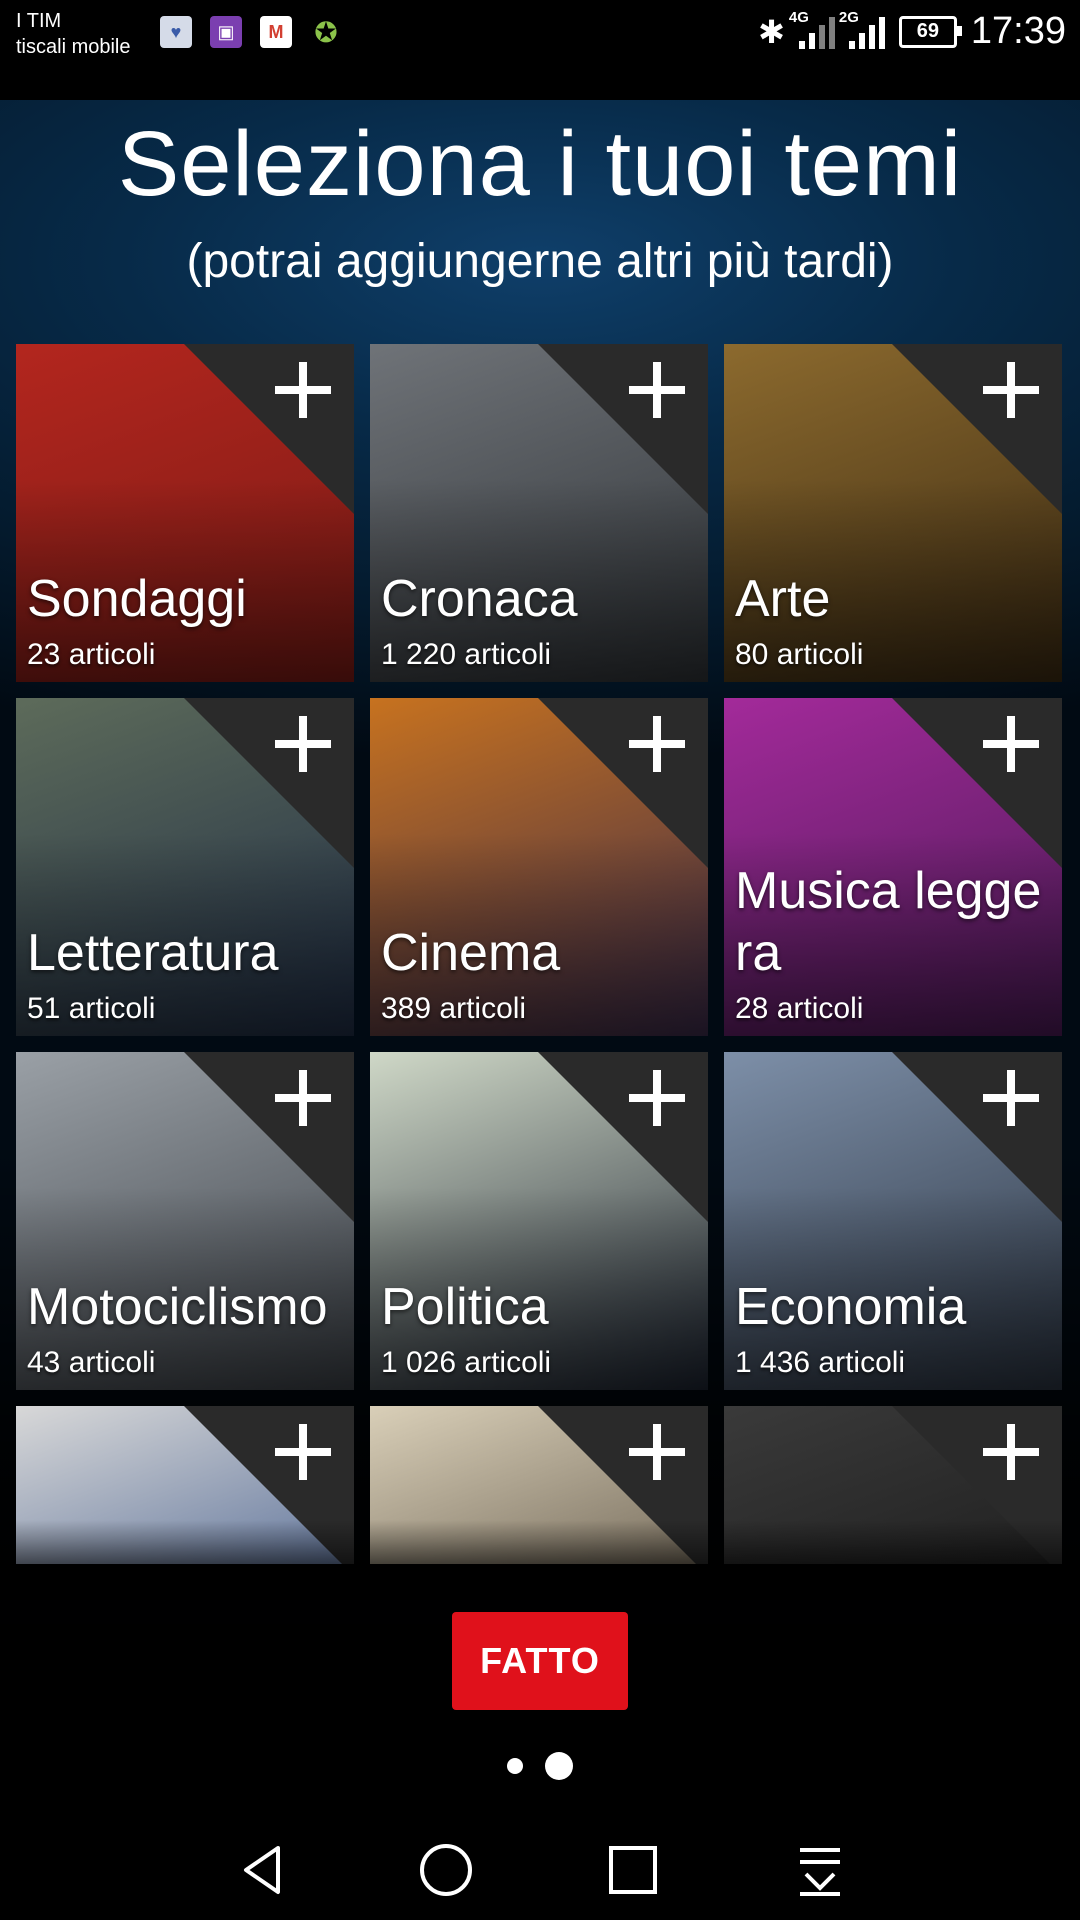 This screenshot has width=1080, height=1920. Describe the element at coordinates (466, 654) in the screenshot. I see `topic-article-count: 1 220 articoli` at that location.